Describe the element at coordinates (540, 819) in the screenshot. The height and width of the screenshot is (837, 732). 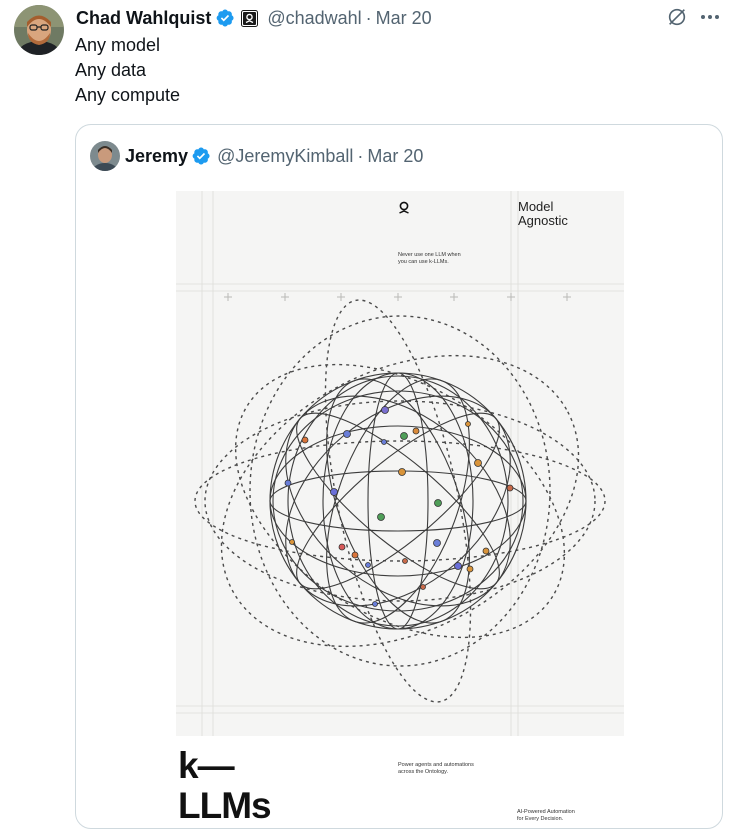
I see `poster-footer-line: for Every Decision.` at that location.